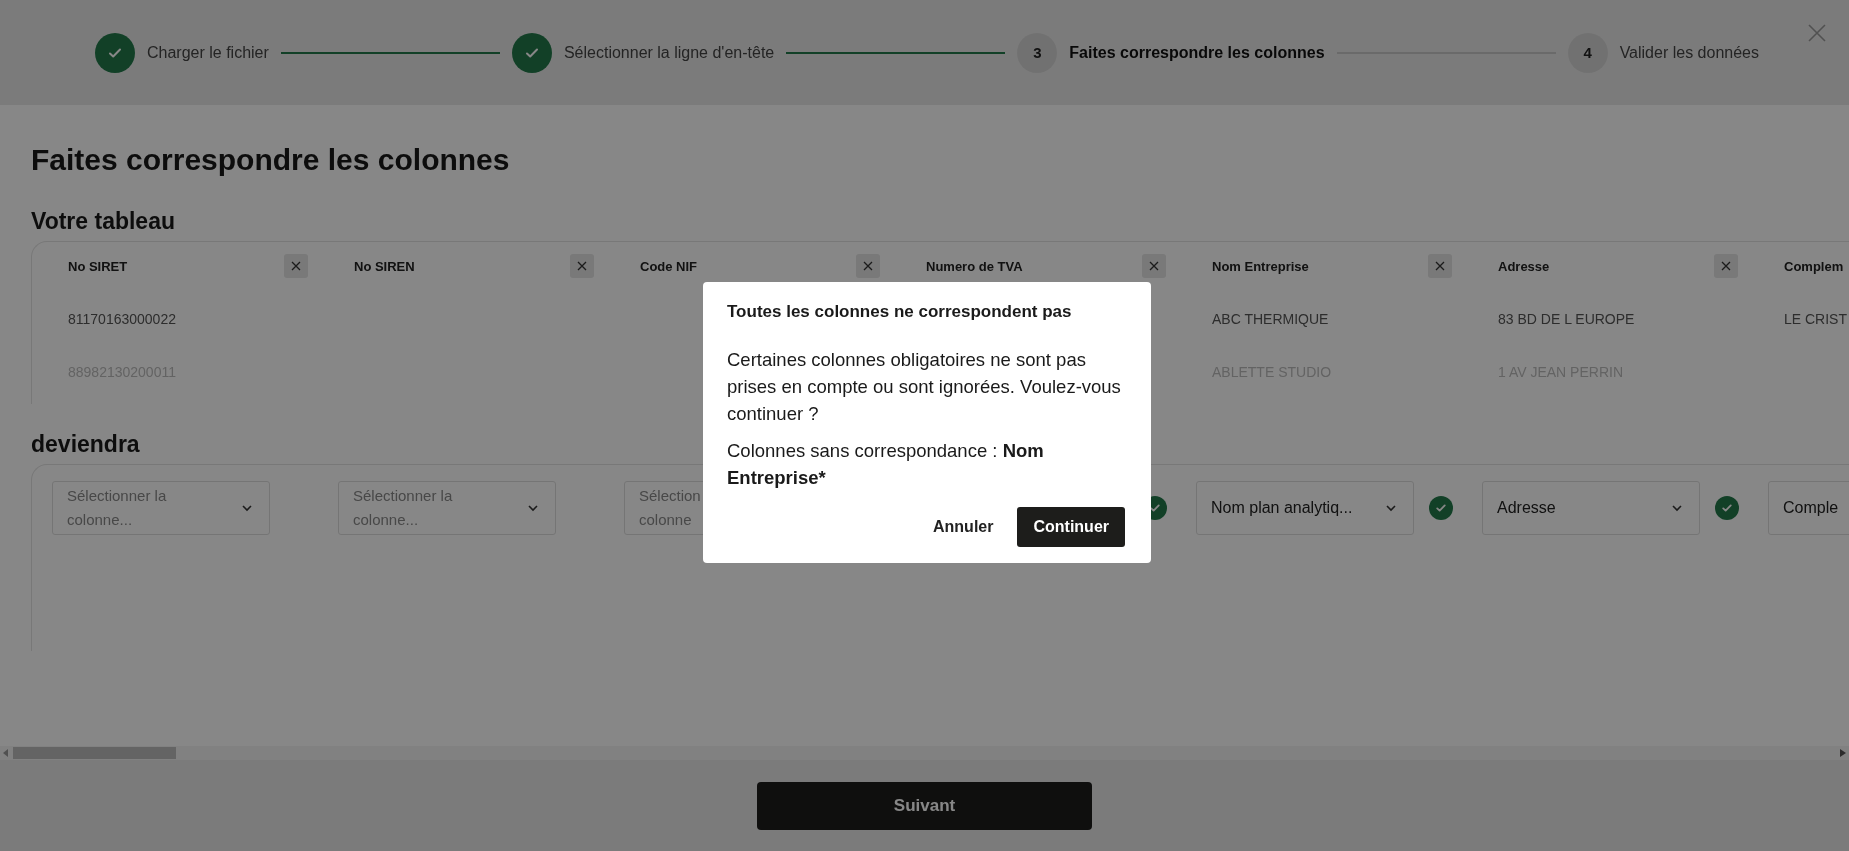  I want to click on column-header: Complem, so click(1814, 266).